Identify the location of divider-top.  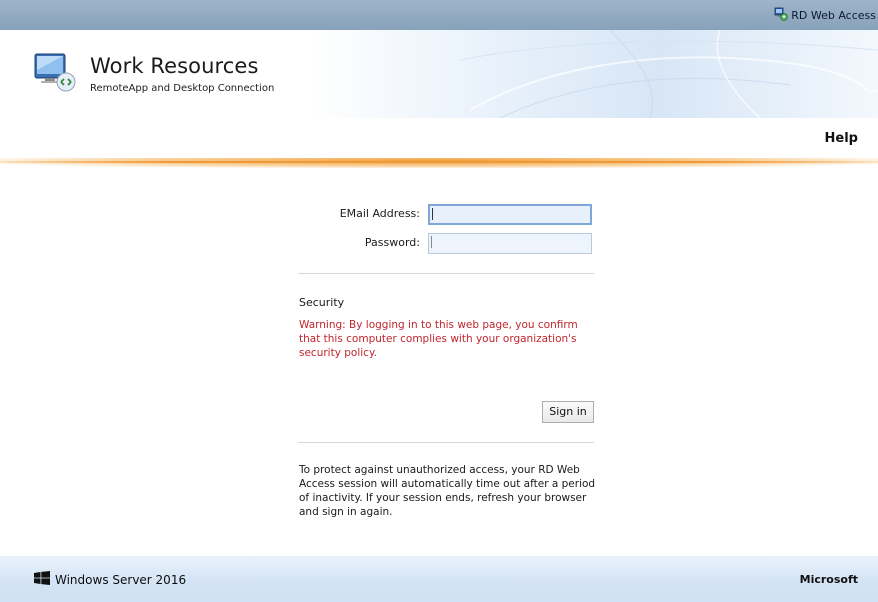
(446, 273).